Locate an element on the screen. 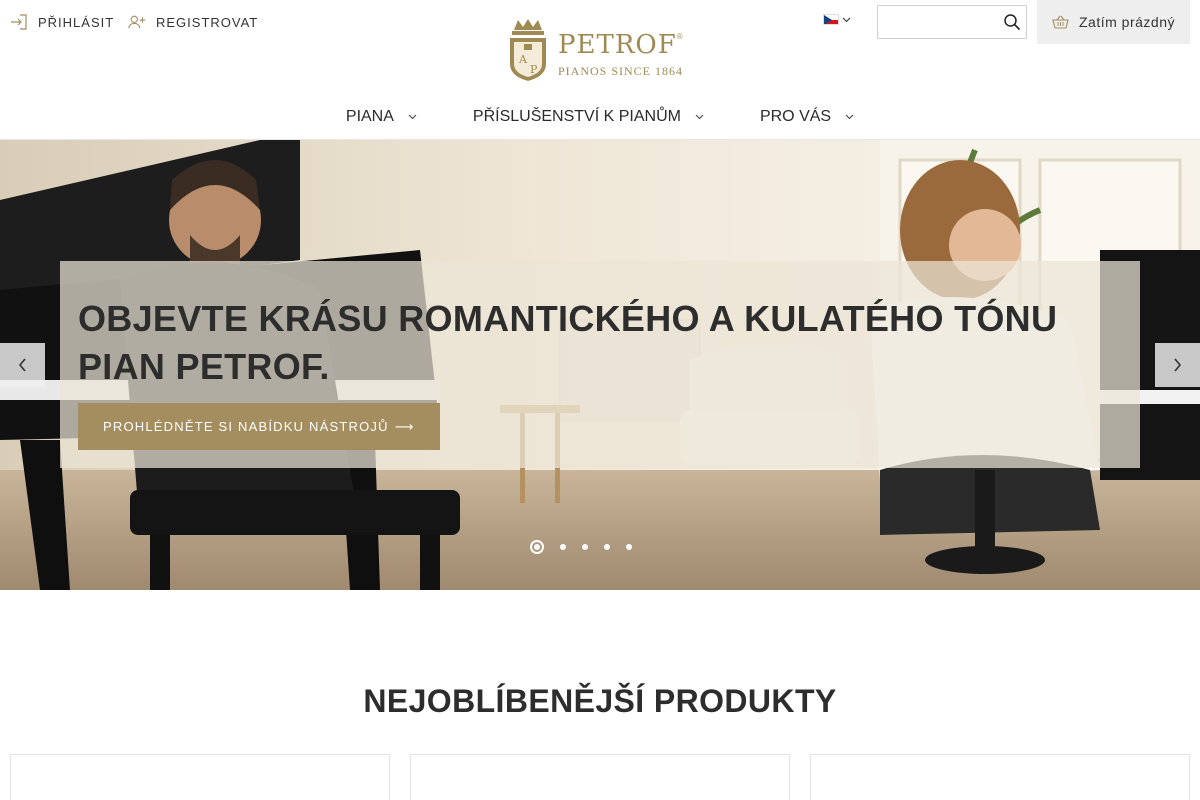  nav-label: PIANA is located at coordinates (369, 116).